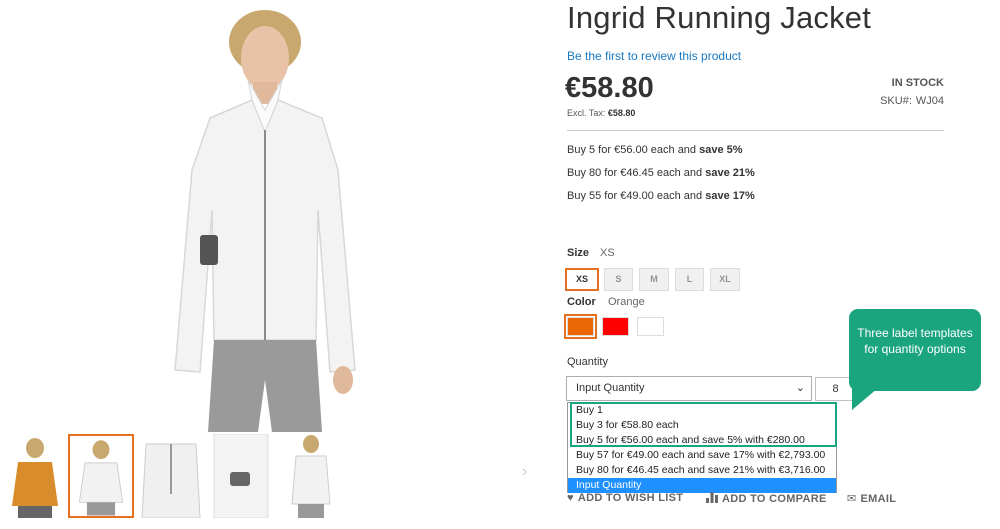 The height and width of the screenshot is (529, 1000). Describe the element at coordinates (633, 150) in the screenshot. I see `tier-price-text: Buy 5 for €56.00 each and` at that location.